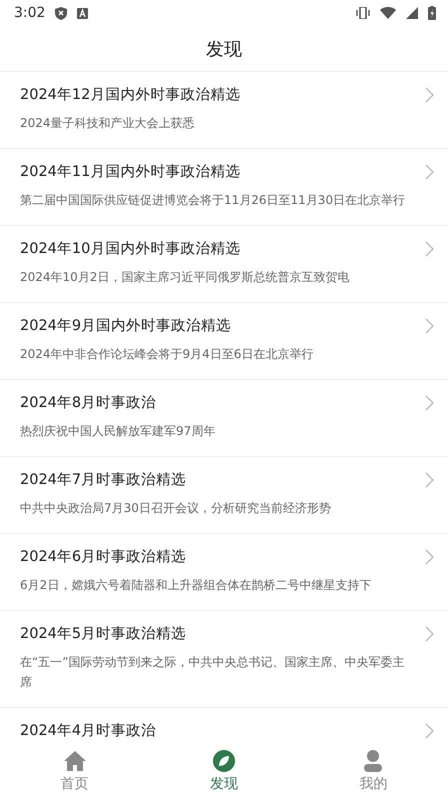  I want to click on leaf-icon, so click(224, 761).